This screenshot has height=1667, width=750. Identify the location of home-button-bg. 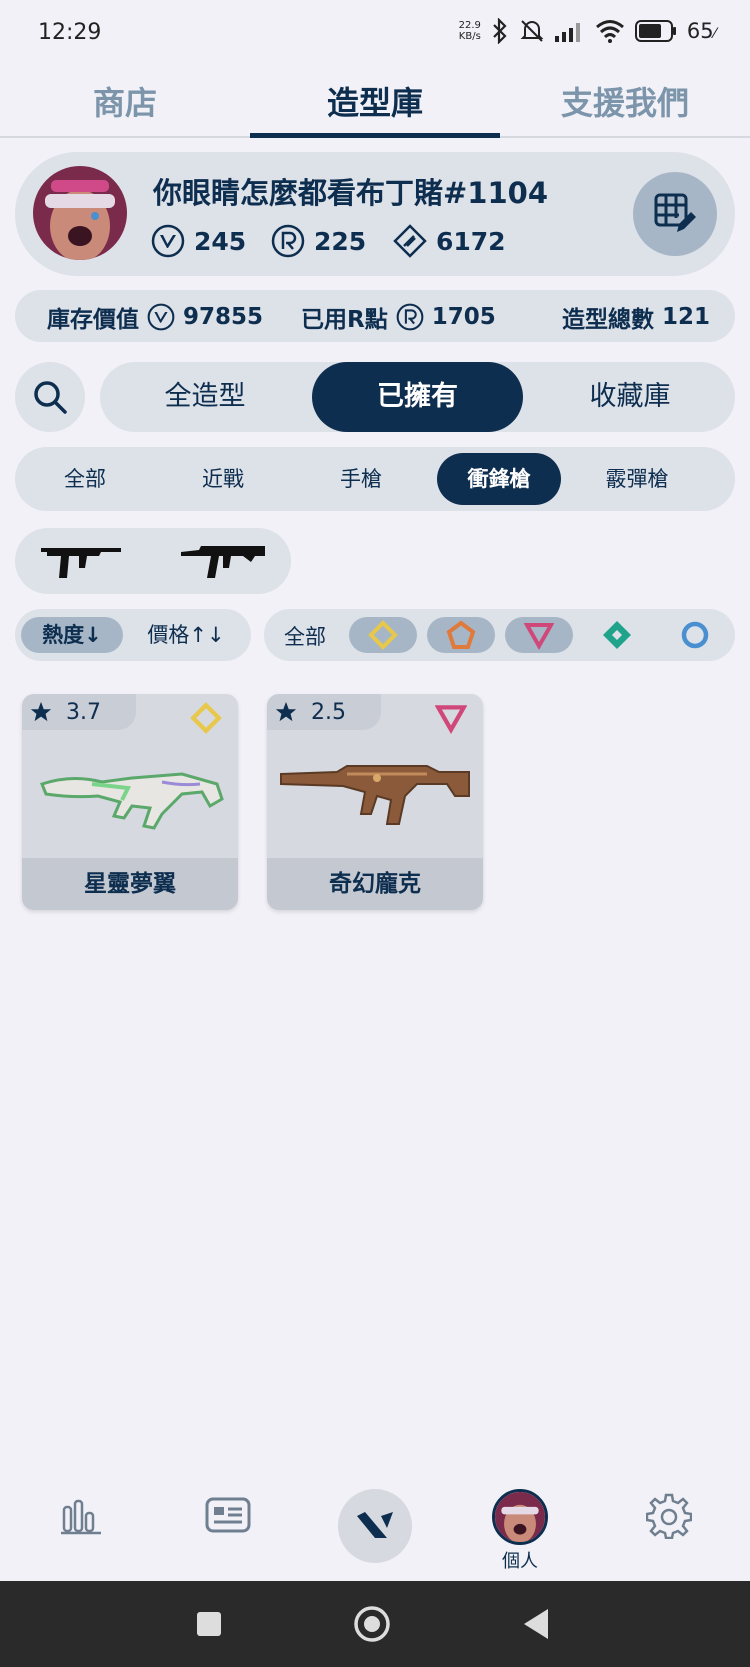
(375, 1526).